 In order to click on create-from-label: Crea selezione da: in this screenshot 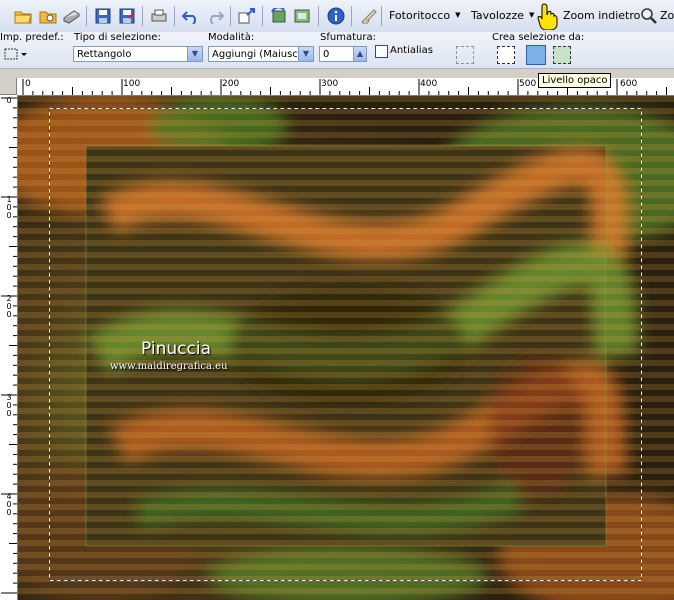, I will do `click(538, 37)`.